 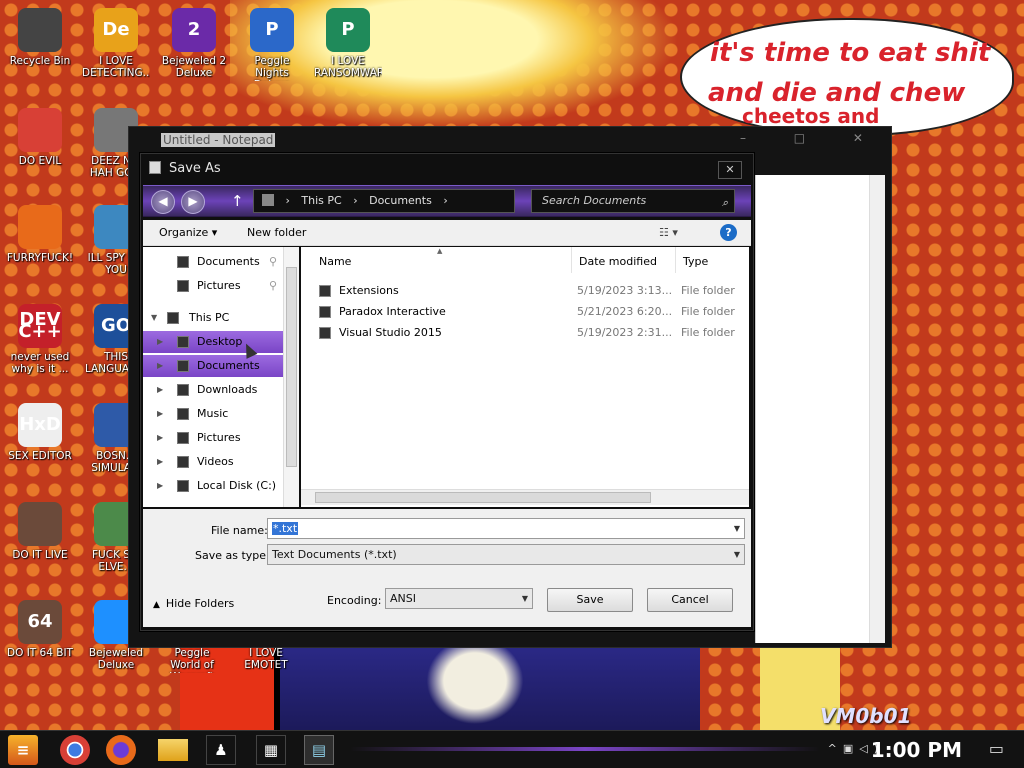 What do you see at coordinates (272, 68) in the screenshot?
I see `desktop-icon-label: Peggle Nights Deluxe` at bounding box center [272, 68].